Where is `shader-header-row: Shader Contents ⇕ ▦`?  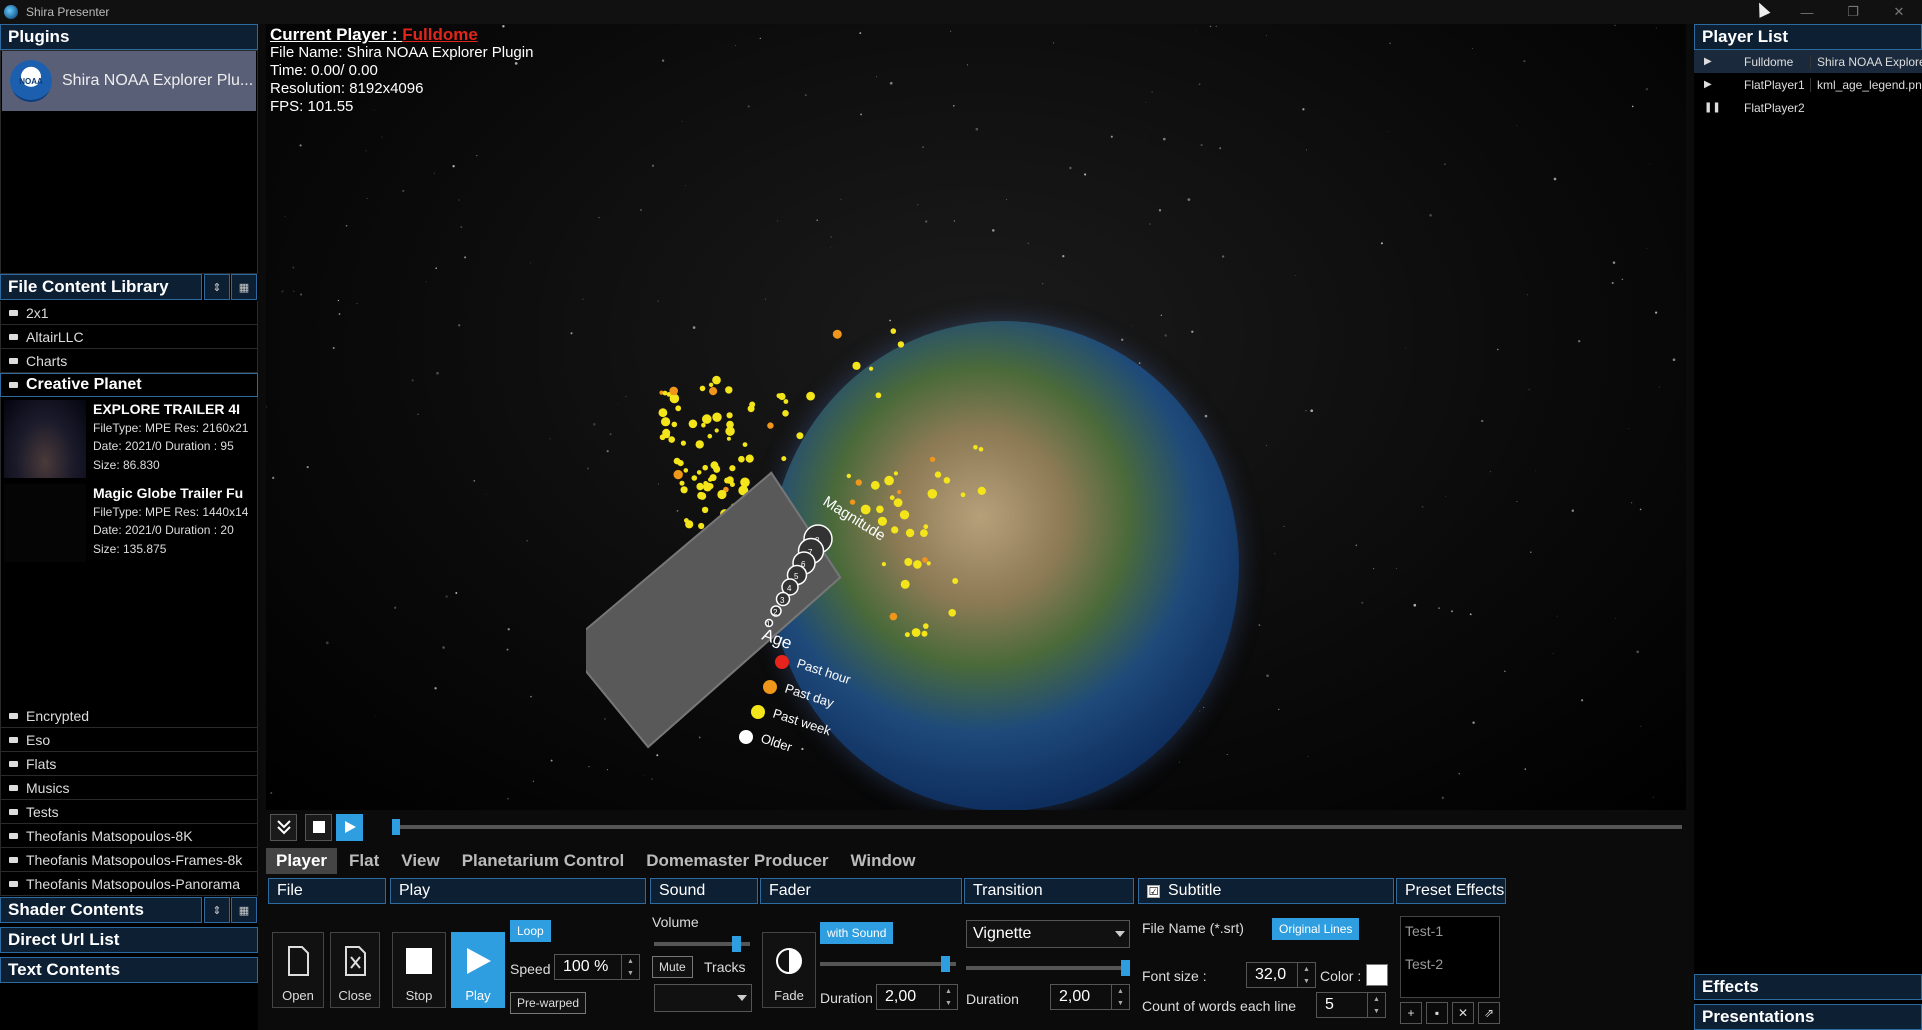
shader-header-row: Shader Contents ⇕ ▦ is located at coordinates (129, 910).